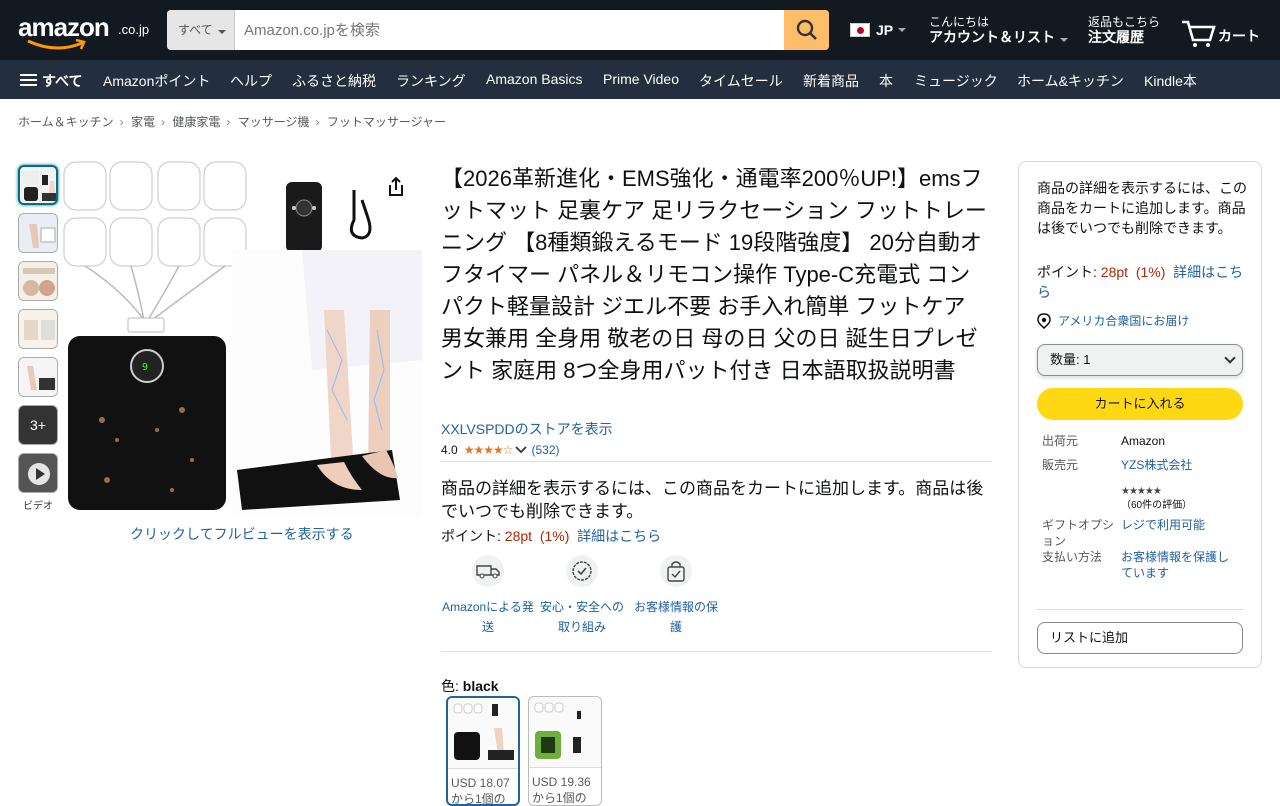  Describe the element at coordinates (85, 32) in the screenshot. I see `amazon-logo: amazon .co.jp` at that location.